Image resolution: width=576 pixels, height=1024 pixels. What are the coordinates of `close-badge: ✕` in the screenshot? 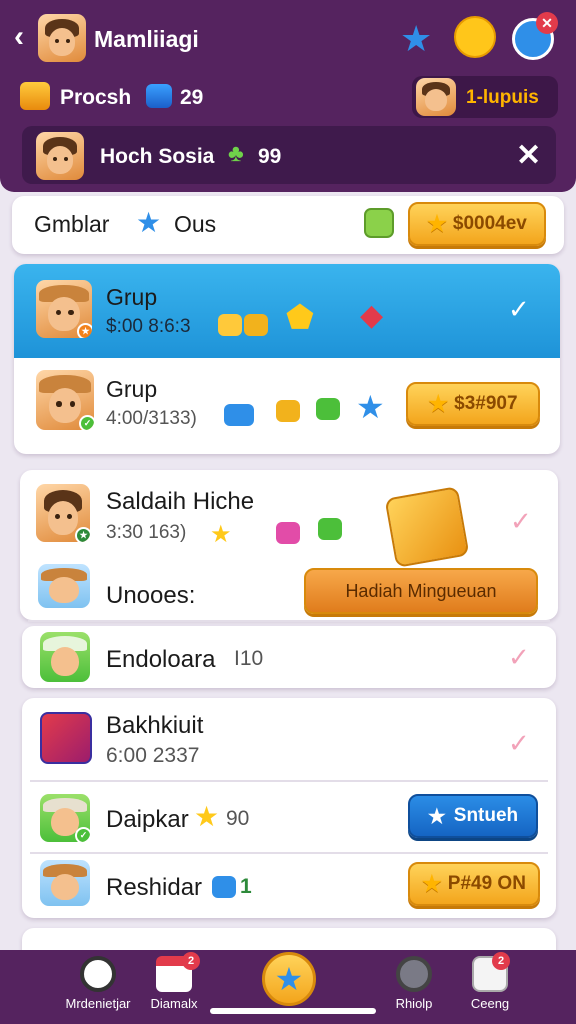 It's located at (547, 23).